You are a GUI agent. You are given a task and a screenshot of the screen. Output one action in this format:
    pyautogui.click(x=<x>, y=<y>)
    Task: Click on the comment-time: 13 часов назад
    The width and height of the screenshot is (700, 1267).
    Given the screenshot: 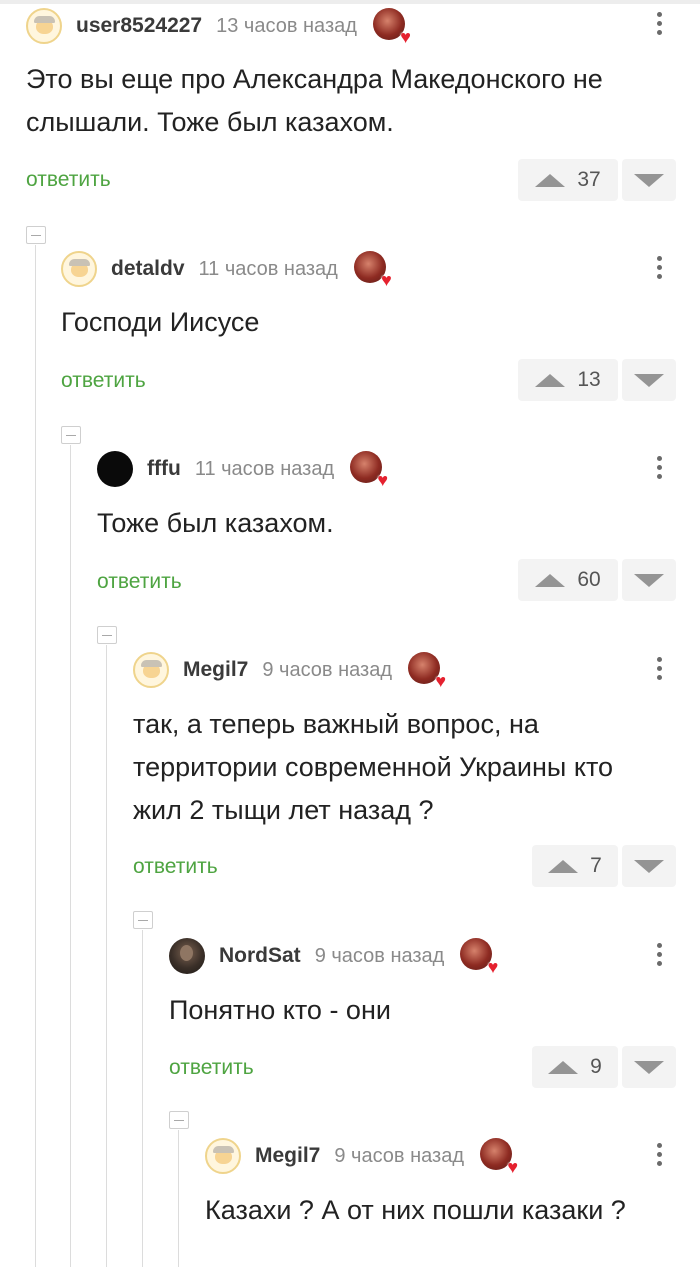 What is the action you would take?
    pyautogui.click(x=286, y=25)
    